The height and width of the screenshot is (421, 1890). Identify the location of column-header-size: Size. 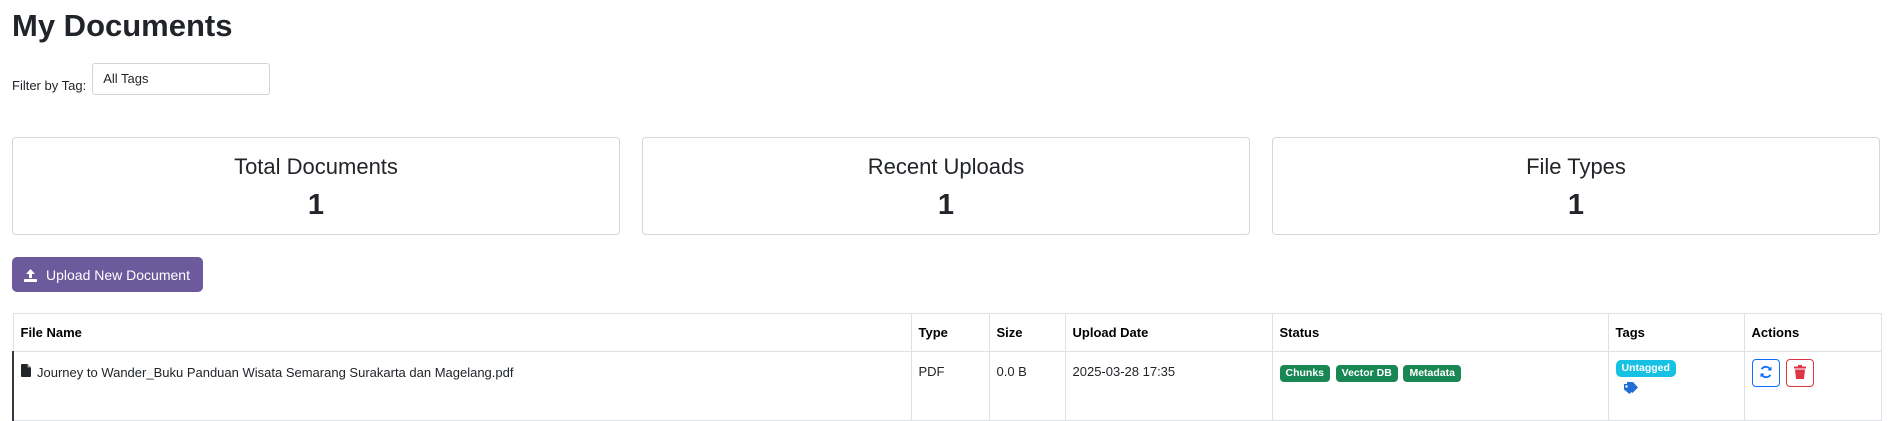
(1027, 332).